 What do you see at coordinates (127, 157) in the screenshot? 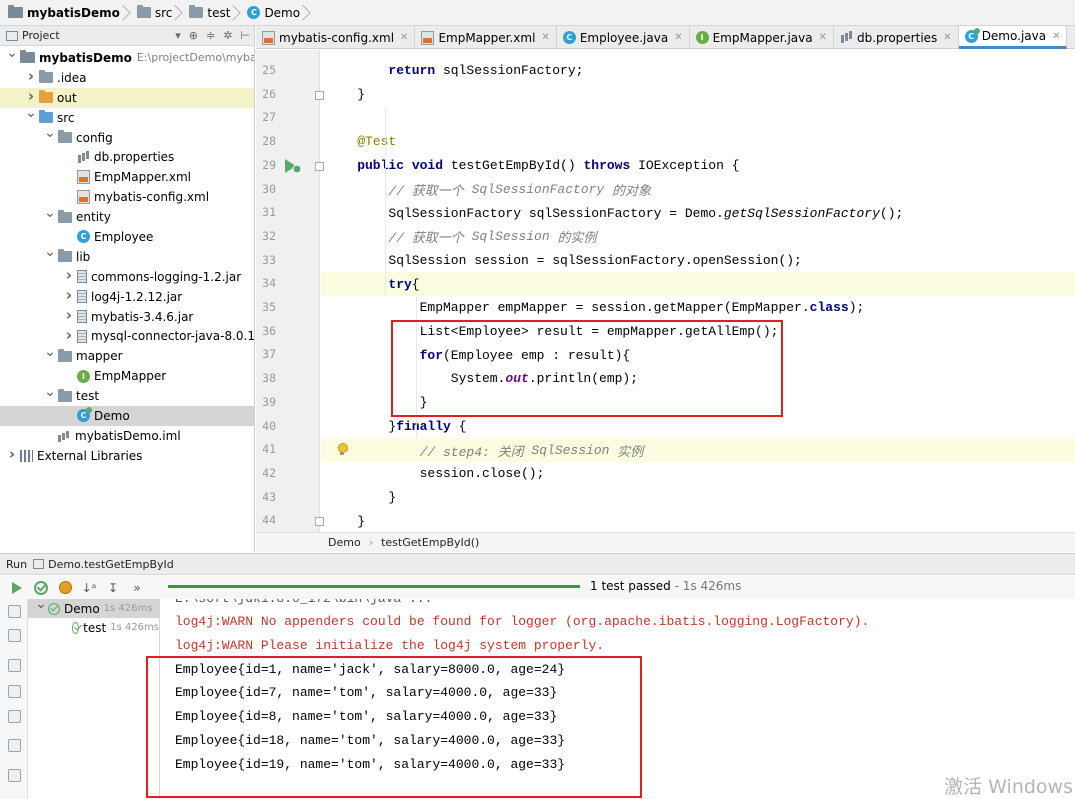
I see `tree-item: db.properties` at bounding box center [127, 157].